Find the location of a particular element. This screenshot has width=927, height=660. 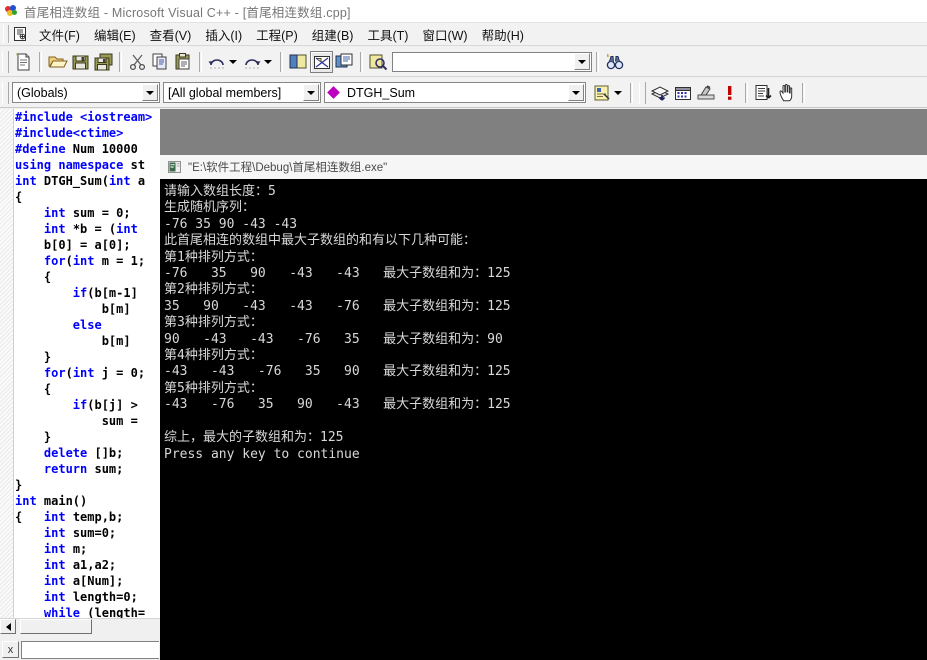

code-line: #include<ctime> is located at coordinates (69, 133).